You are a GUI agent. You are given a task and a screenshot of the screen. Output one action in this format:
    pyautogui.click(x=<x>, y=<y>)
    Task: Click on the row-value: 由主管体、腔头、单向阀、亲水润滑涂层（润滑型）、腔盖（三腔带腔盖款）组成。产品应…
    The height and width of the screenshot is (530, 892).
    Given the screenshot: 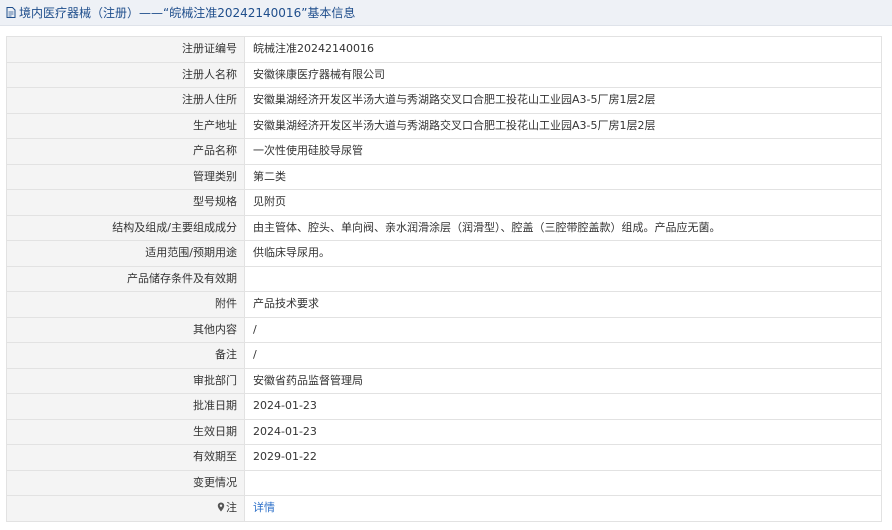 What is the action you would take?
    pyautogui.click(x=563, y=227)
    